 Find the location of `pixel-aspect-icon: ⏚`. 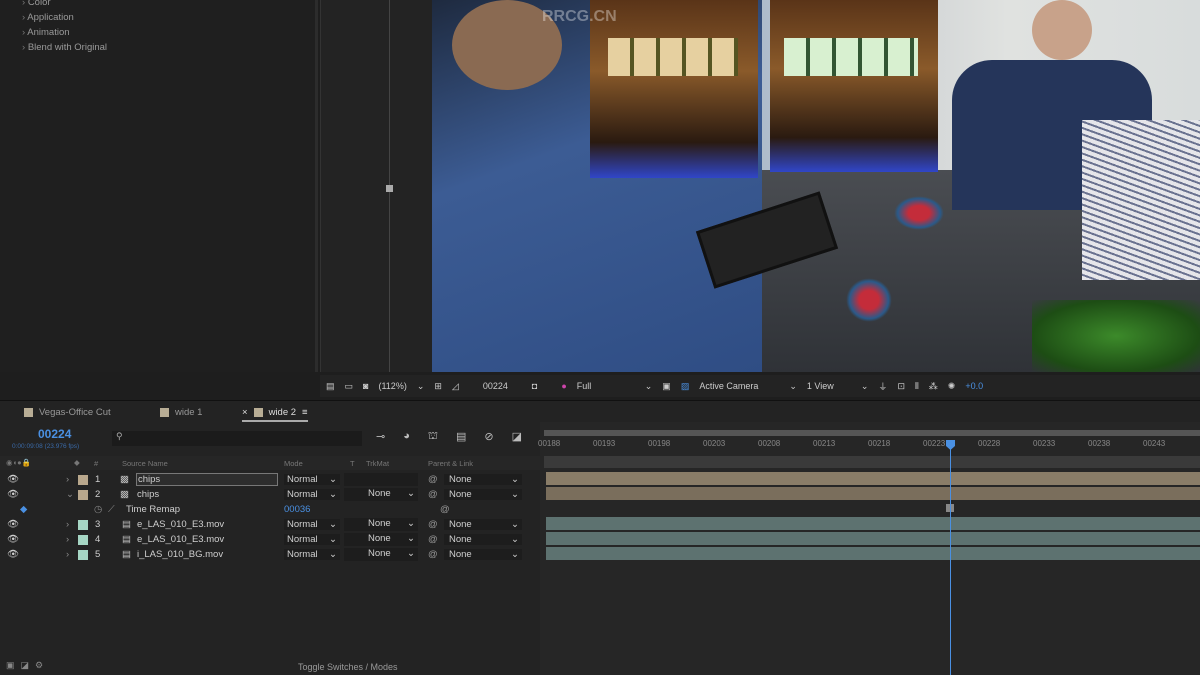

pixel-aspect-icon: ⏚ is located at coordinates (882, 386).